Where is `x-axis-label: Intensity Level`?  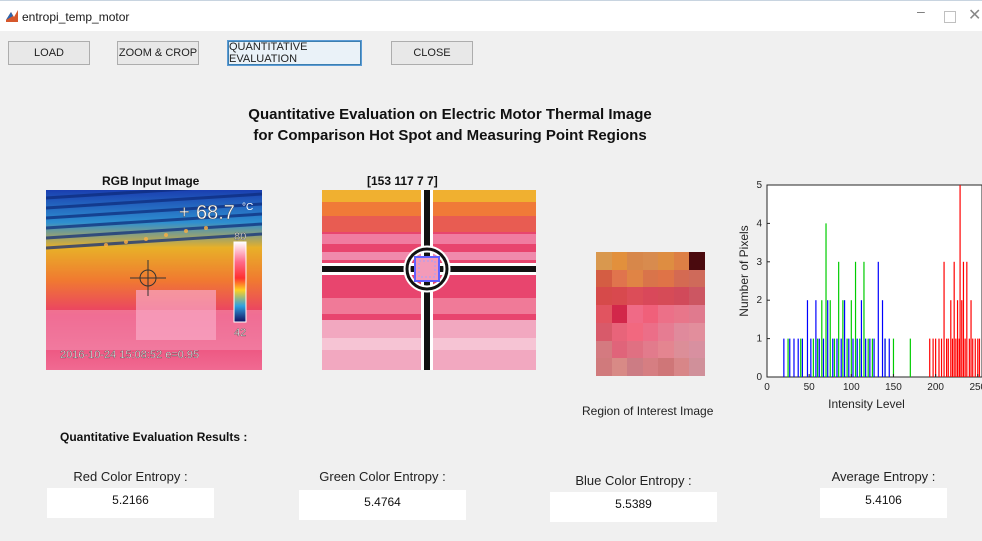 x-axis-label: Intensity Level is located at coordinates (866, 404).